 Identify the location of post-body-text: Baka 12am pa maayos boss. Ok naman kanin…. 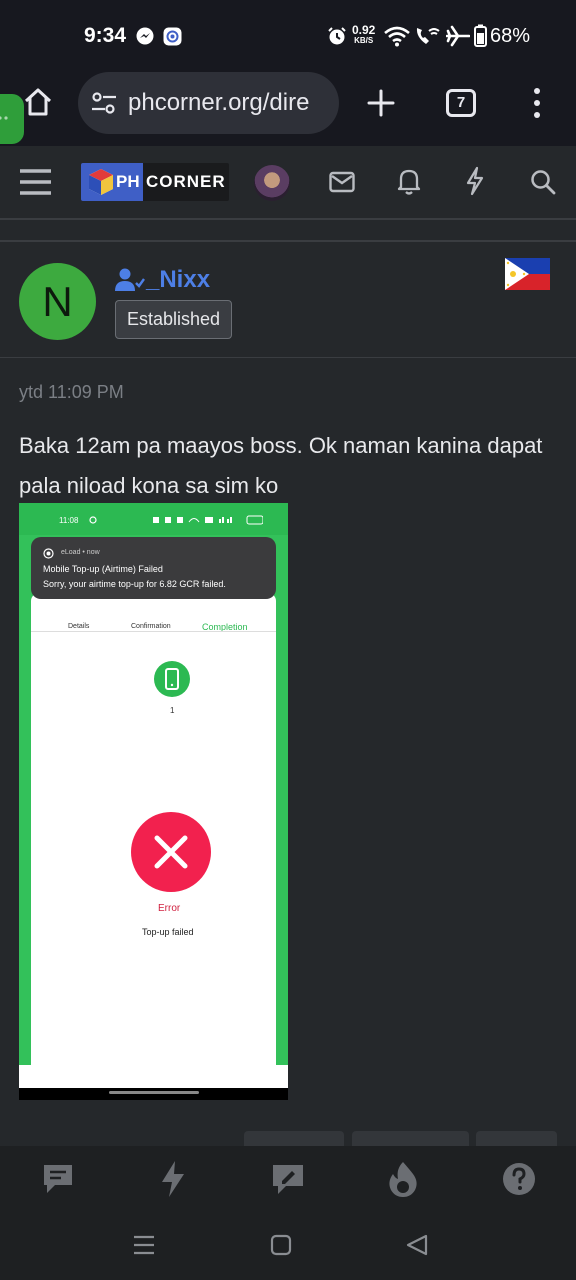
(281, 465).